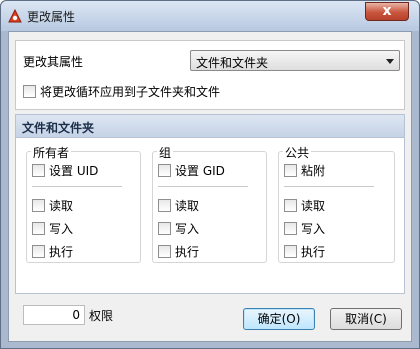 The image size is (420, 349). Describe the element at coordinates (329, 186) in the screenshot. I see `public-divider` at that location.